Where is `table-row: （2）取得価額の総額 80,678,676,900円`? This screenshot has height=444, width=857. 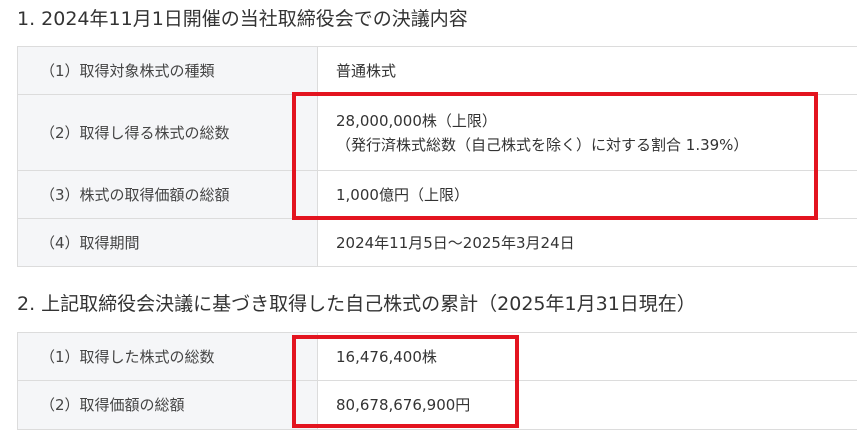 table-row: （2）取得価額の総額 80,678,676,900円 is located at coordinates (437, 405).